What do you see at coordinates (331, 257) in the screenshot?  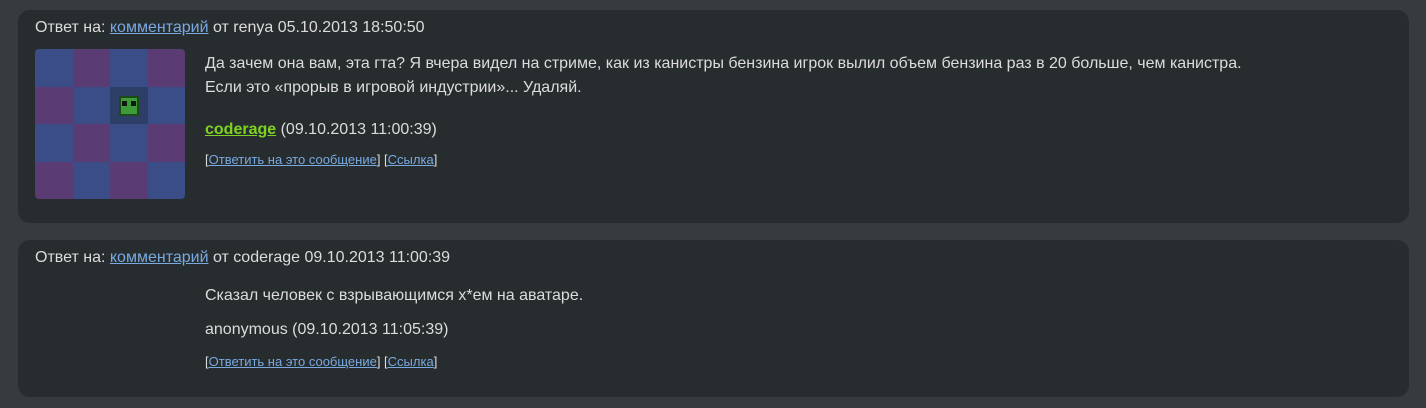 I see `reply-source: от coderage 09.10.2013 11:00:39` at bounding box center [331, 257].